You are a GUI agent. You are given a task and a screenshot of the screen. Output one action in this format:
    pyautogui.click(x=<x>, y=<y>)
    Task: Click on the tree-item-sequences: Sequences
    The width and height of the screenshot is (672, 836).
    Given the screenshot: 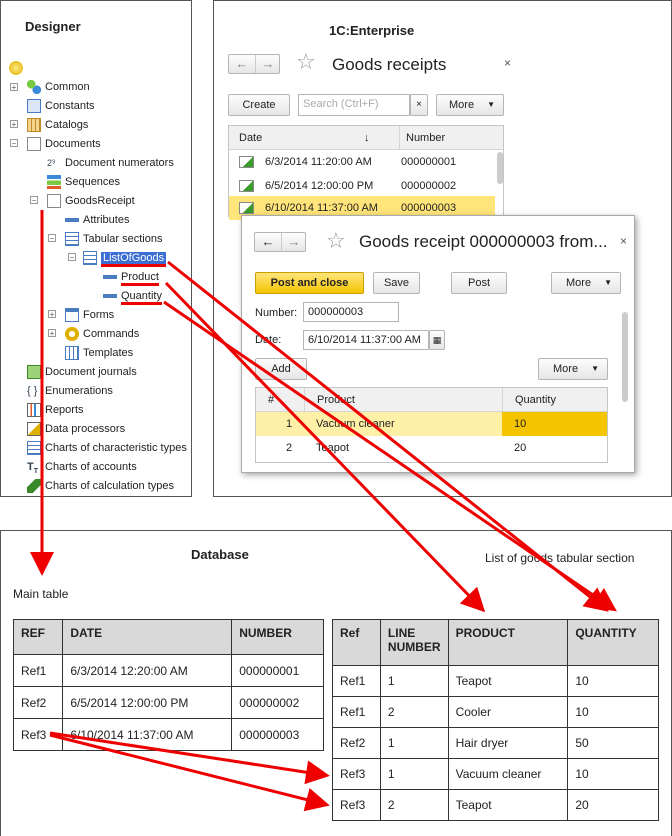 What is the action you would take?
    pyautogui.click(x=83, y=182)
    